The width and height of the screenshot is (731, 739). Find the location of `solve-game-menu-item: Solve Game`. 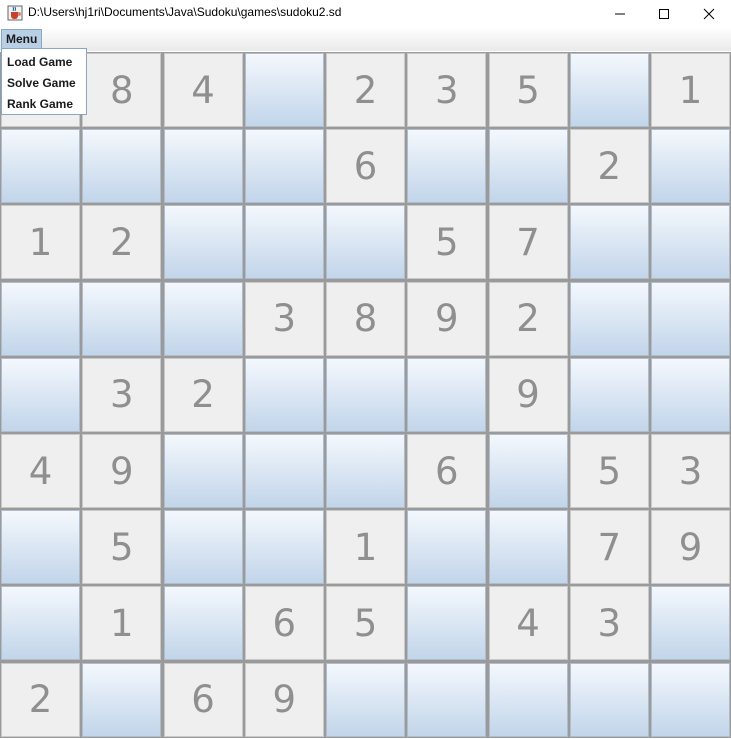

solve-game-menu-item: Solve Game is located at coordinates (41, 83).